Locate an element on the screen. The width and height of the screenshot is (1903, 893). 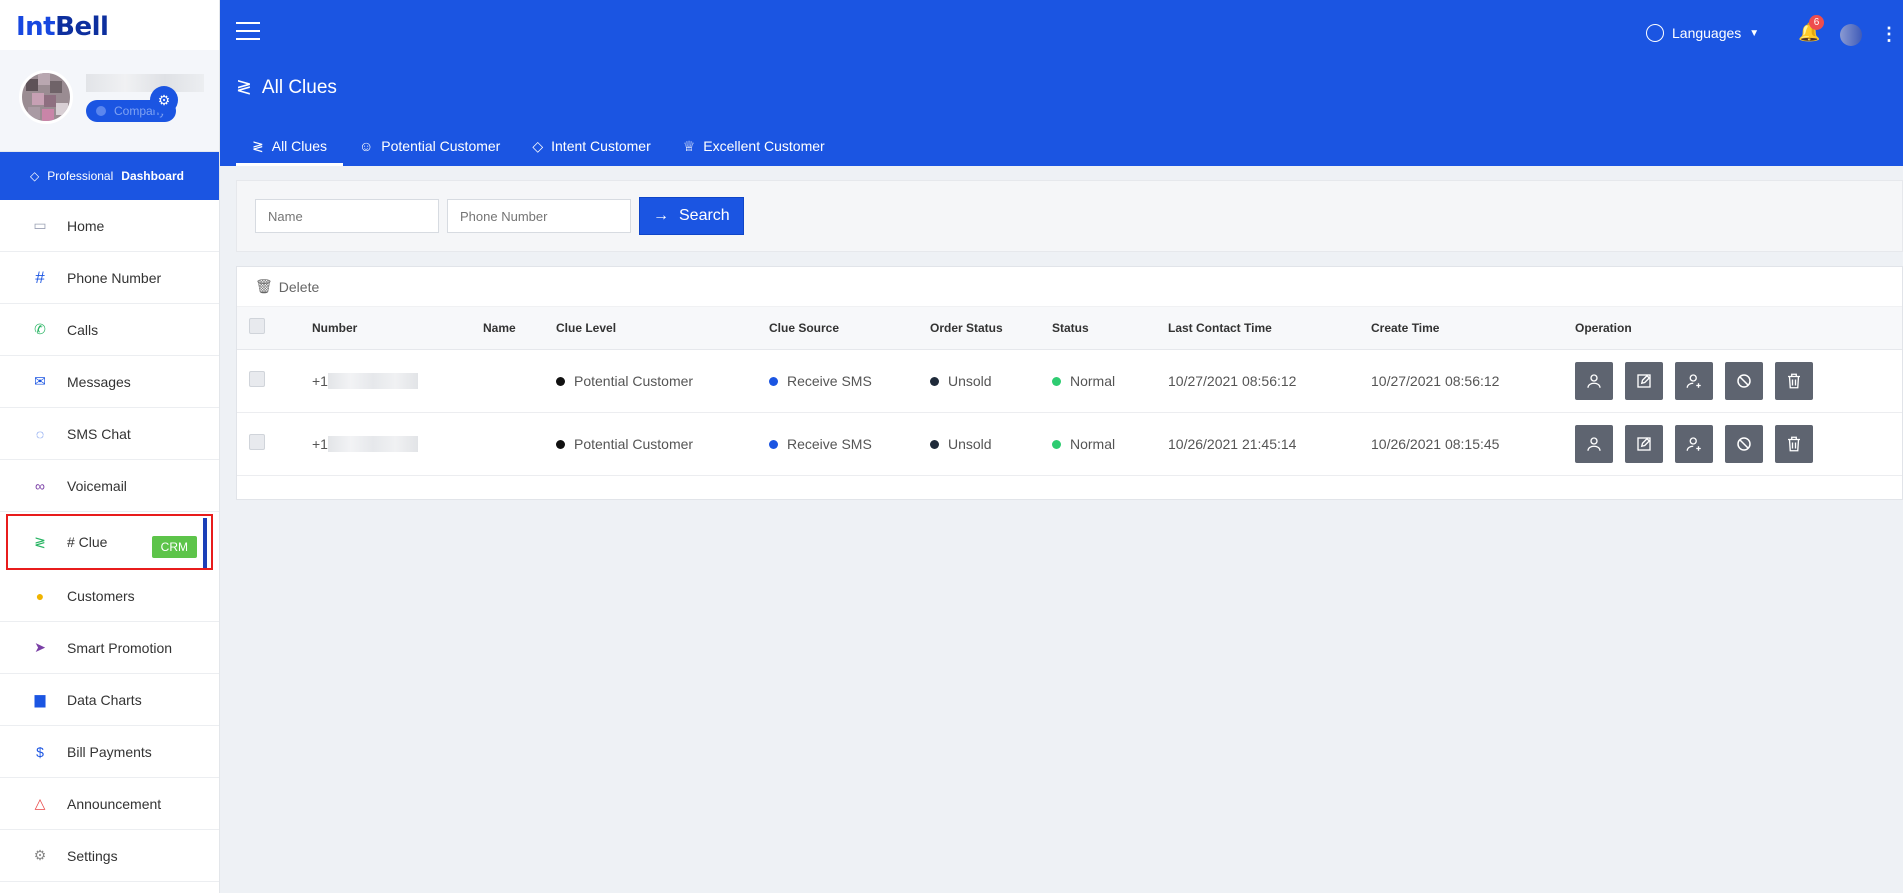
more-options-button: ⋮ is located at coordinates (1889, 34).